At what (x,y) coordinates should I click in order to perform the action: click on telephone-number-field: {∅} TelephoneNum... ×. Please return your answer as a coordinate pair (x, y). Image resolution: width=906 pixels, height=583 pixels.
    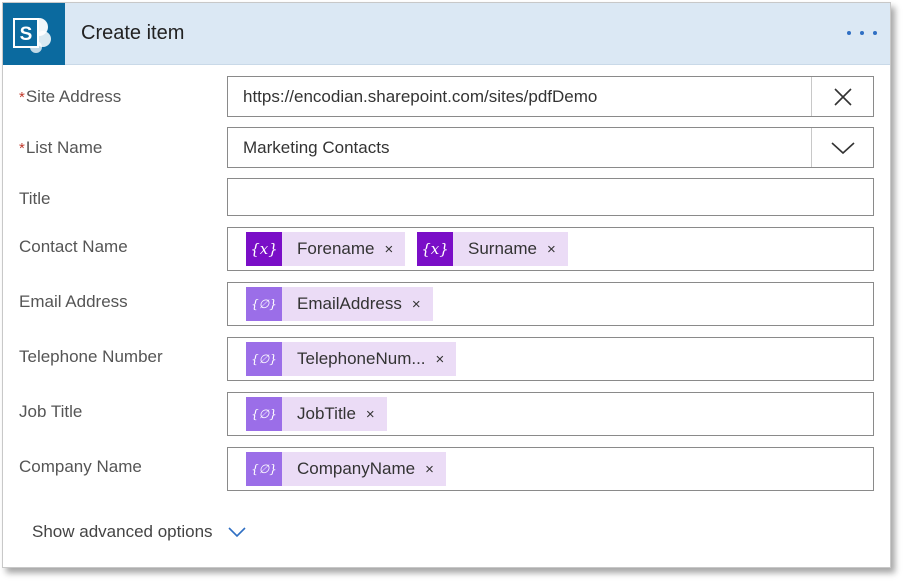
    Looking at the image, I should click on (550, 359).